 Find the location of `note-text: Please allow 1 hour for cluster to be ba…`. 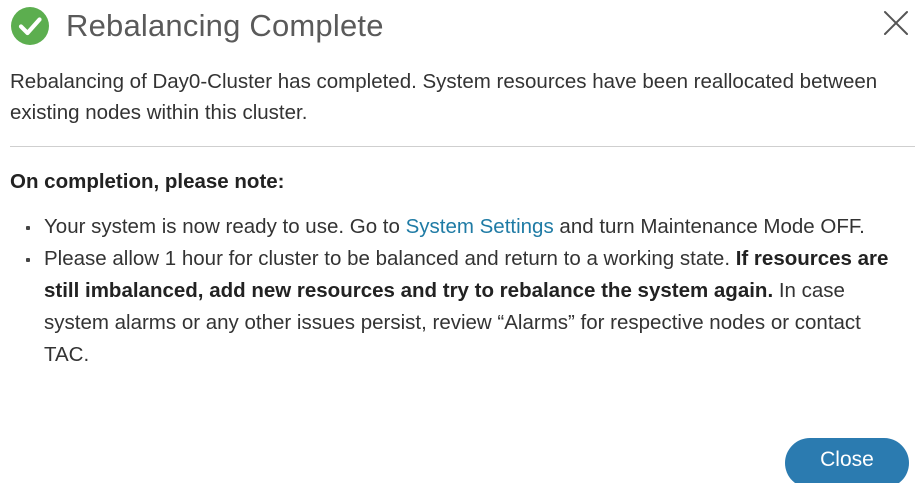

note-text: Please allow 1 hour for cluster to be ba… is located at coordinates (390, 258).